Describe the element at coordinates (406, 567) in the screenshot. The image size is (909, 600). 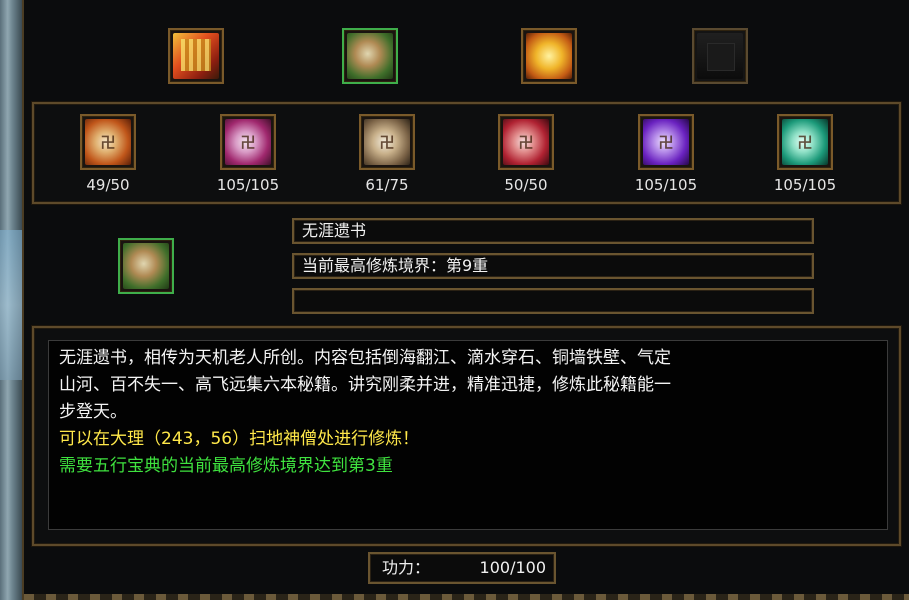
I see `power-label: 功力：` at that location.